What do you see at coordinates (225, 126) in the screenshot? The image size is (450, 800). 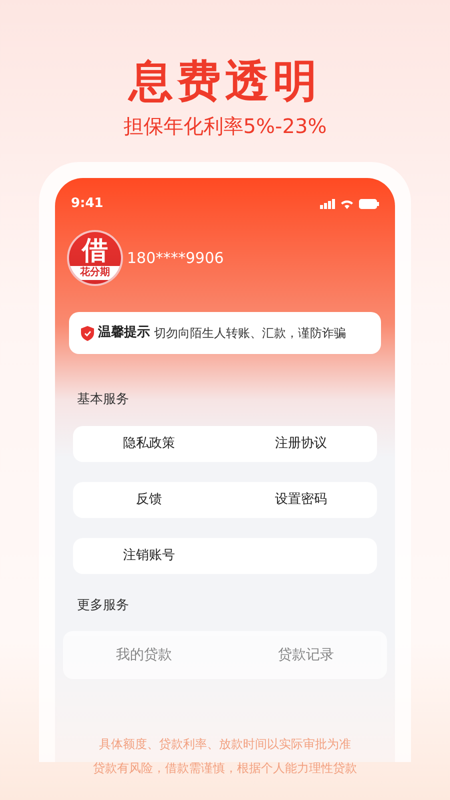 I see `subheadline: 担保年化利率5%-23%` at bounding box center [225, 126].